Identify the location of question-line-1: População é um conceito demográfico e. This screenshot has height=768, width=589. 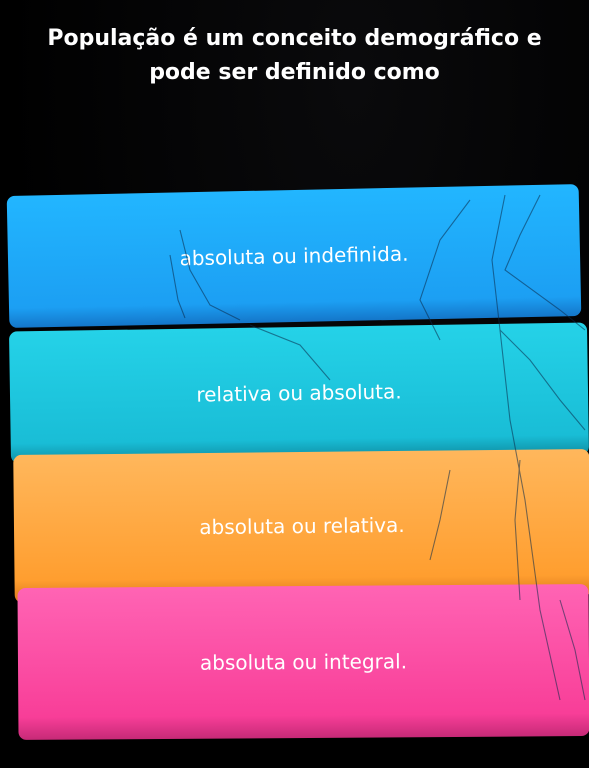
(294, 38).